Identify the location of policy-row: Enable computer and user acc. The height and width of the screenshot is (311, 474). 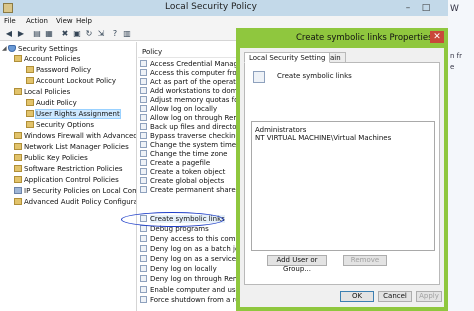
(190, 290).